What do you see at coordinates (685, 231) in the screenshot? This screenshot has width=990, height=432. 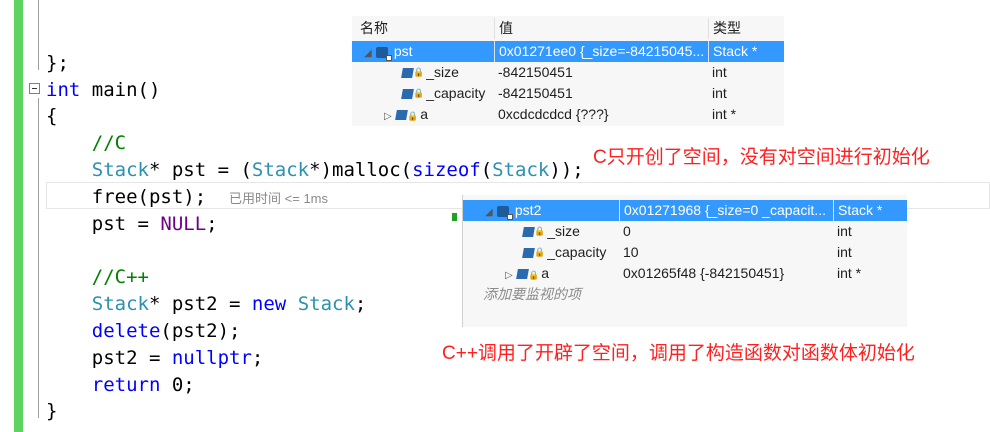 I see `watch-row: 🔒 _size 0 int` at bounding box center [685, 231].